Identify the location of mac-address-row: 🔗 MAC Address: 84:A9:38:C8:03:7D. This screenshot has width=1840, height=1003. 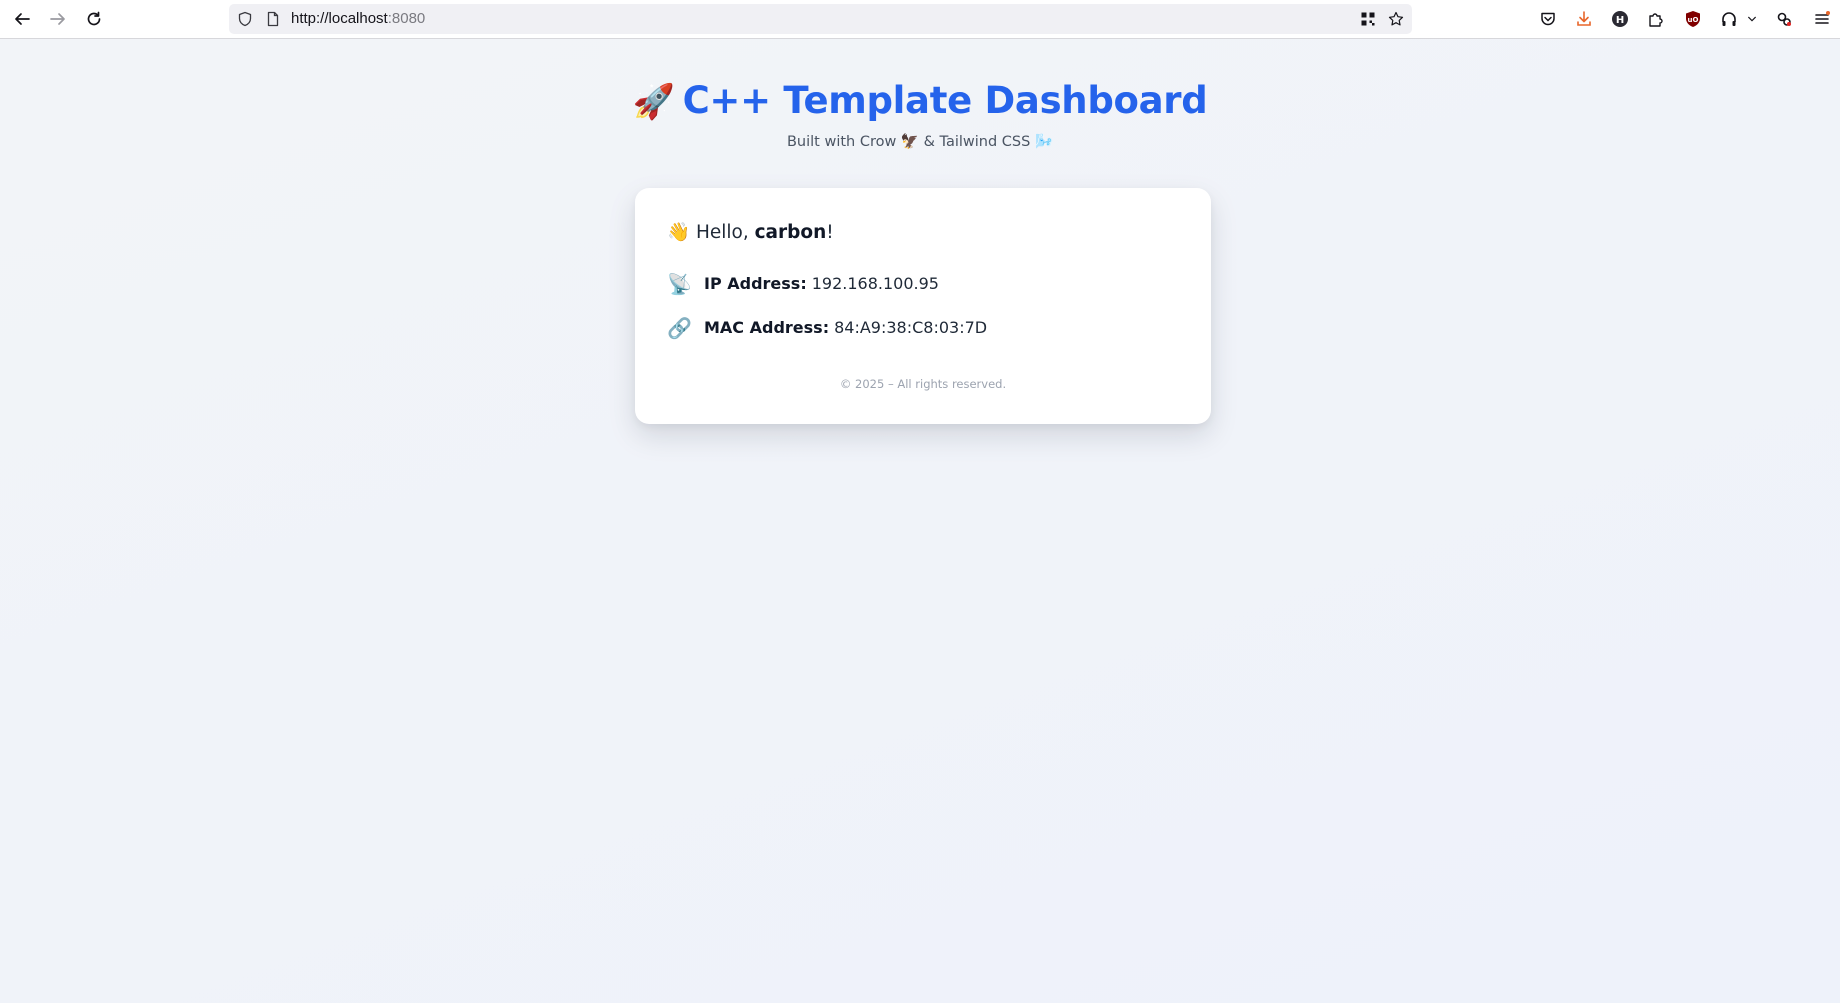
(827, 328).